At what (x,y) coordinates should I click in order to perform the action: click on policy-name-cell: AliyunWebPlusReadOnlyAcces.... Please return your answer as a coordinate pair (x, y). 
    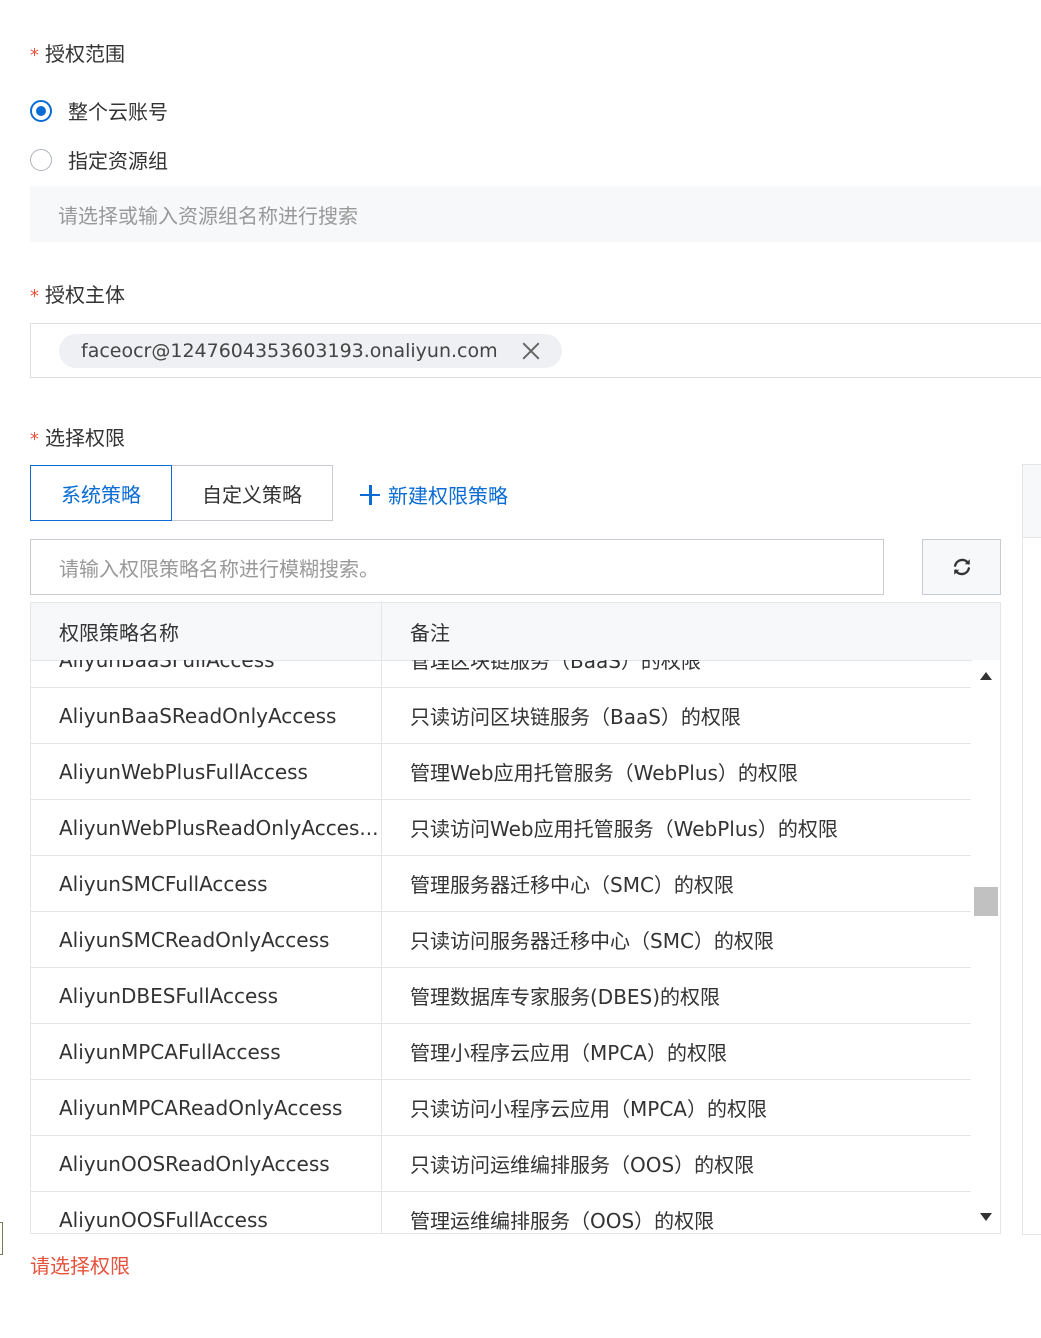
    Looking at the image, I should click on (206, 827).